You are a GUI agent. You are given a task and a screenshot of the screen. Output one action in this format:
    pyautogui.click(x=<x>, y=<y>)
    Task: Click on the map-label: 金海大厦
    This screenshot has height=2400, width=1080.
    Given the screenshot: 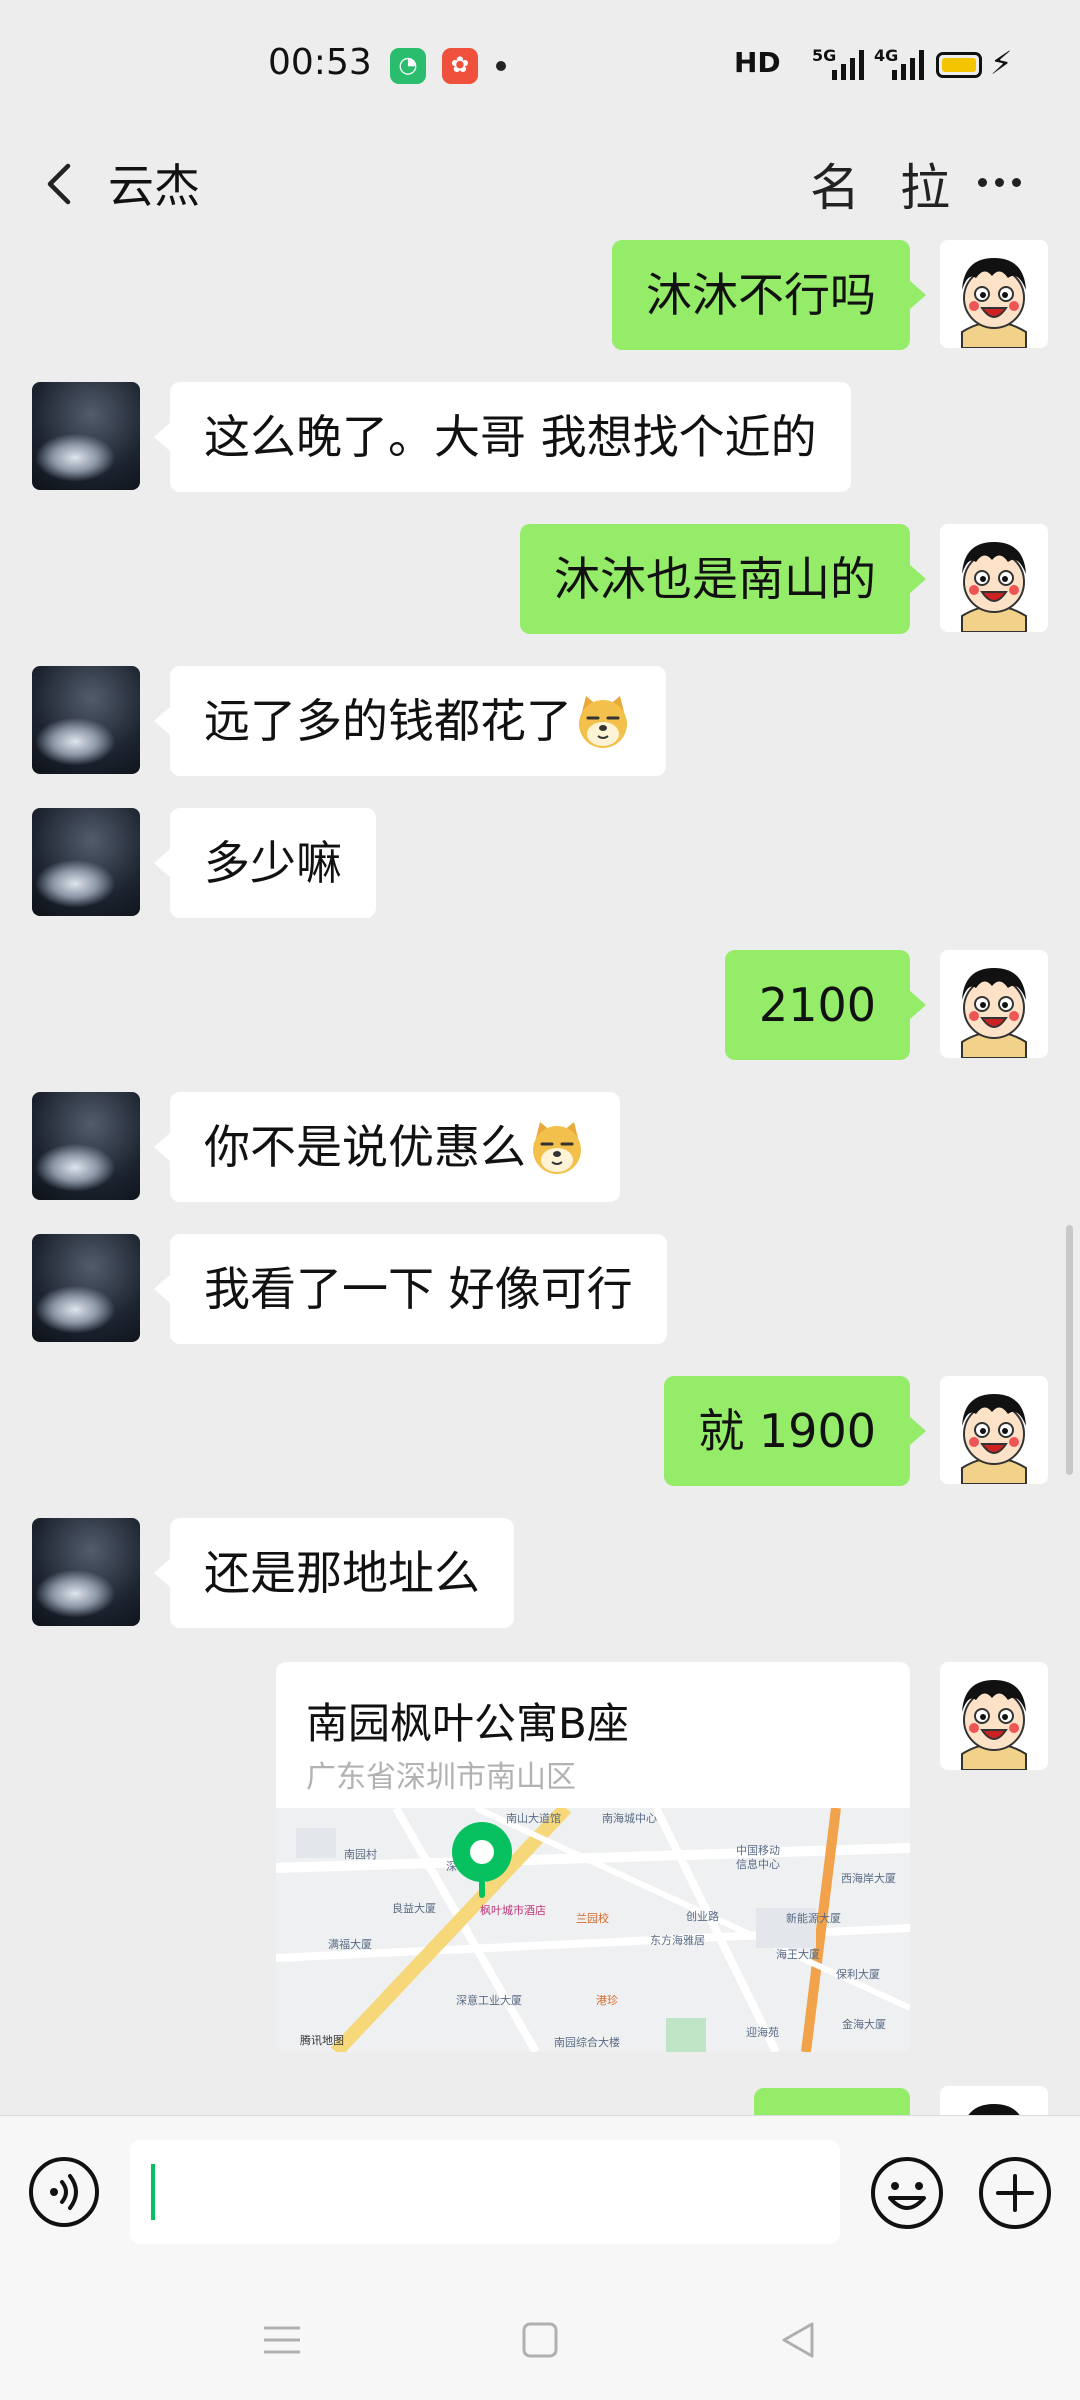 What is the action you would take?
    pyautogui.click(x=864, y=2024)
    